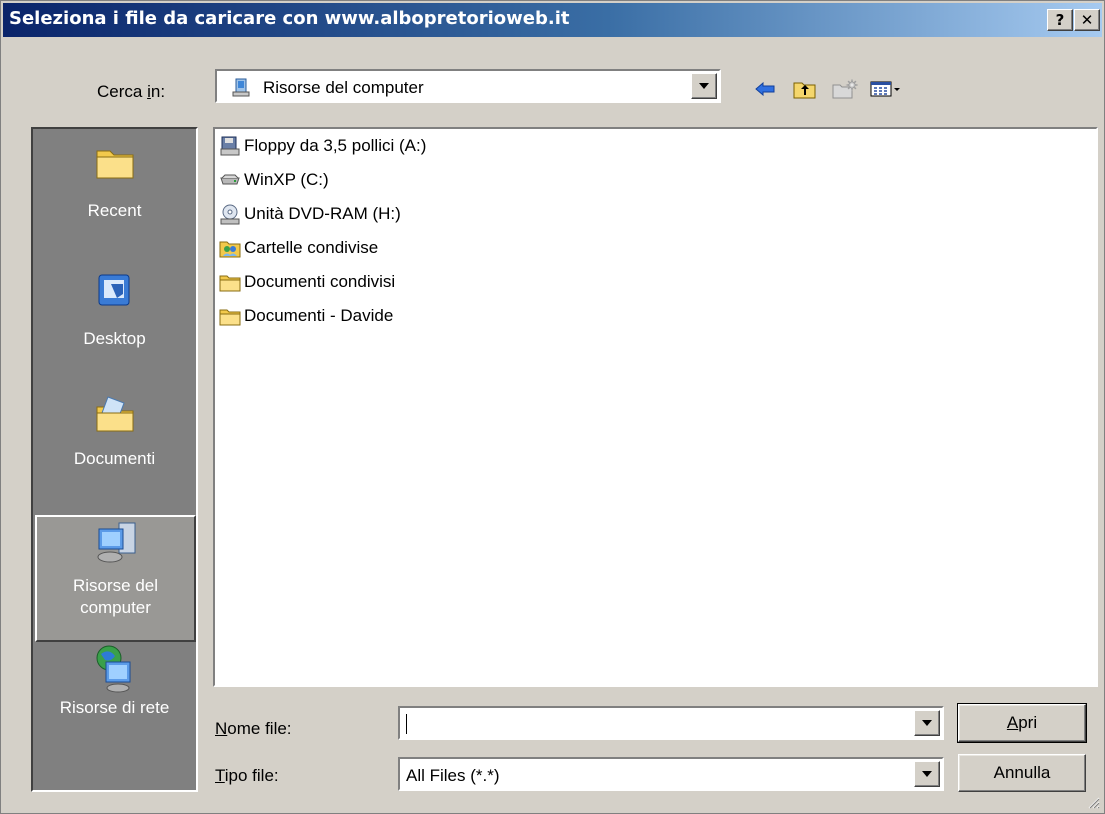  What do you see at coordinates (335, 145) in the screenshot?
I see `file-name: Floppy da 3,5 pollici (A:)` at bounding box center [335, 145].